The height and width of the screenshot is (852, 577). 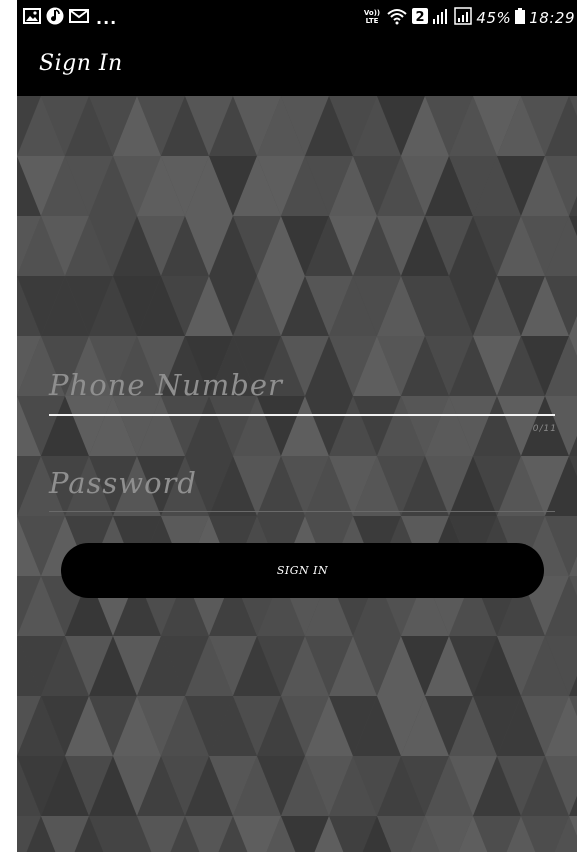 I want to click on sign-in-button: SIGN IN, so click(x=302, y=570).